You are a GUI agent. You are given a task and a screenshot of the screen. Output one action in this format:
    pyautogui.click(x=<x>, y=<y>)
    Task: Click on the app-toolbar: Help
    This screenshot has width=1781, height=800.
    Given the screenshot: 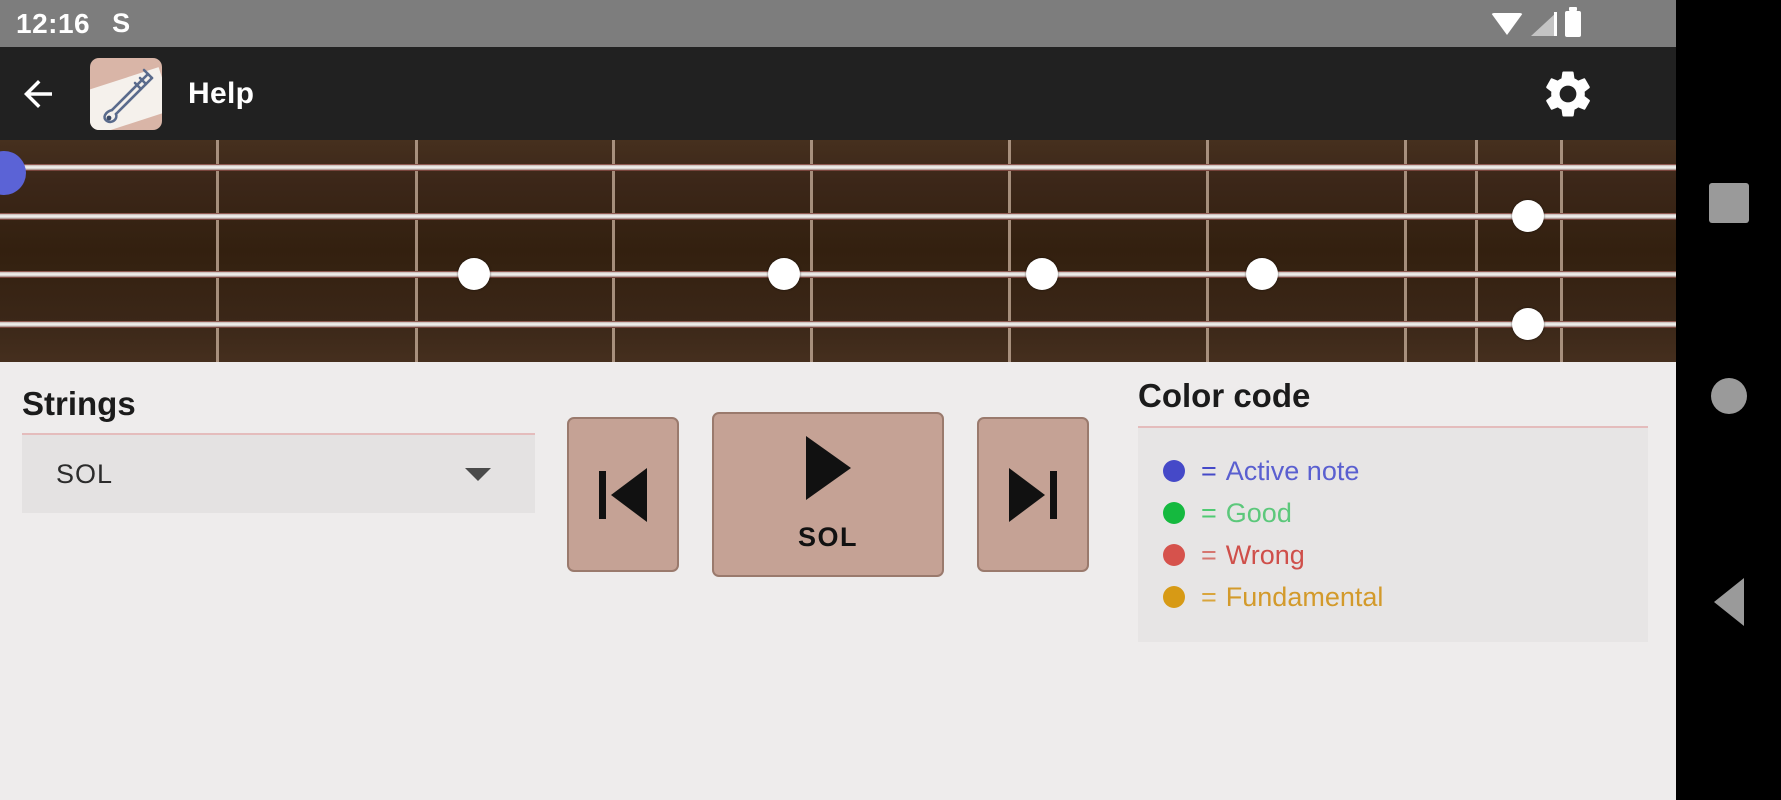 What is the action you would take?
    pyautogui.click(x=838, y=93)
    